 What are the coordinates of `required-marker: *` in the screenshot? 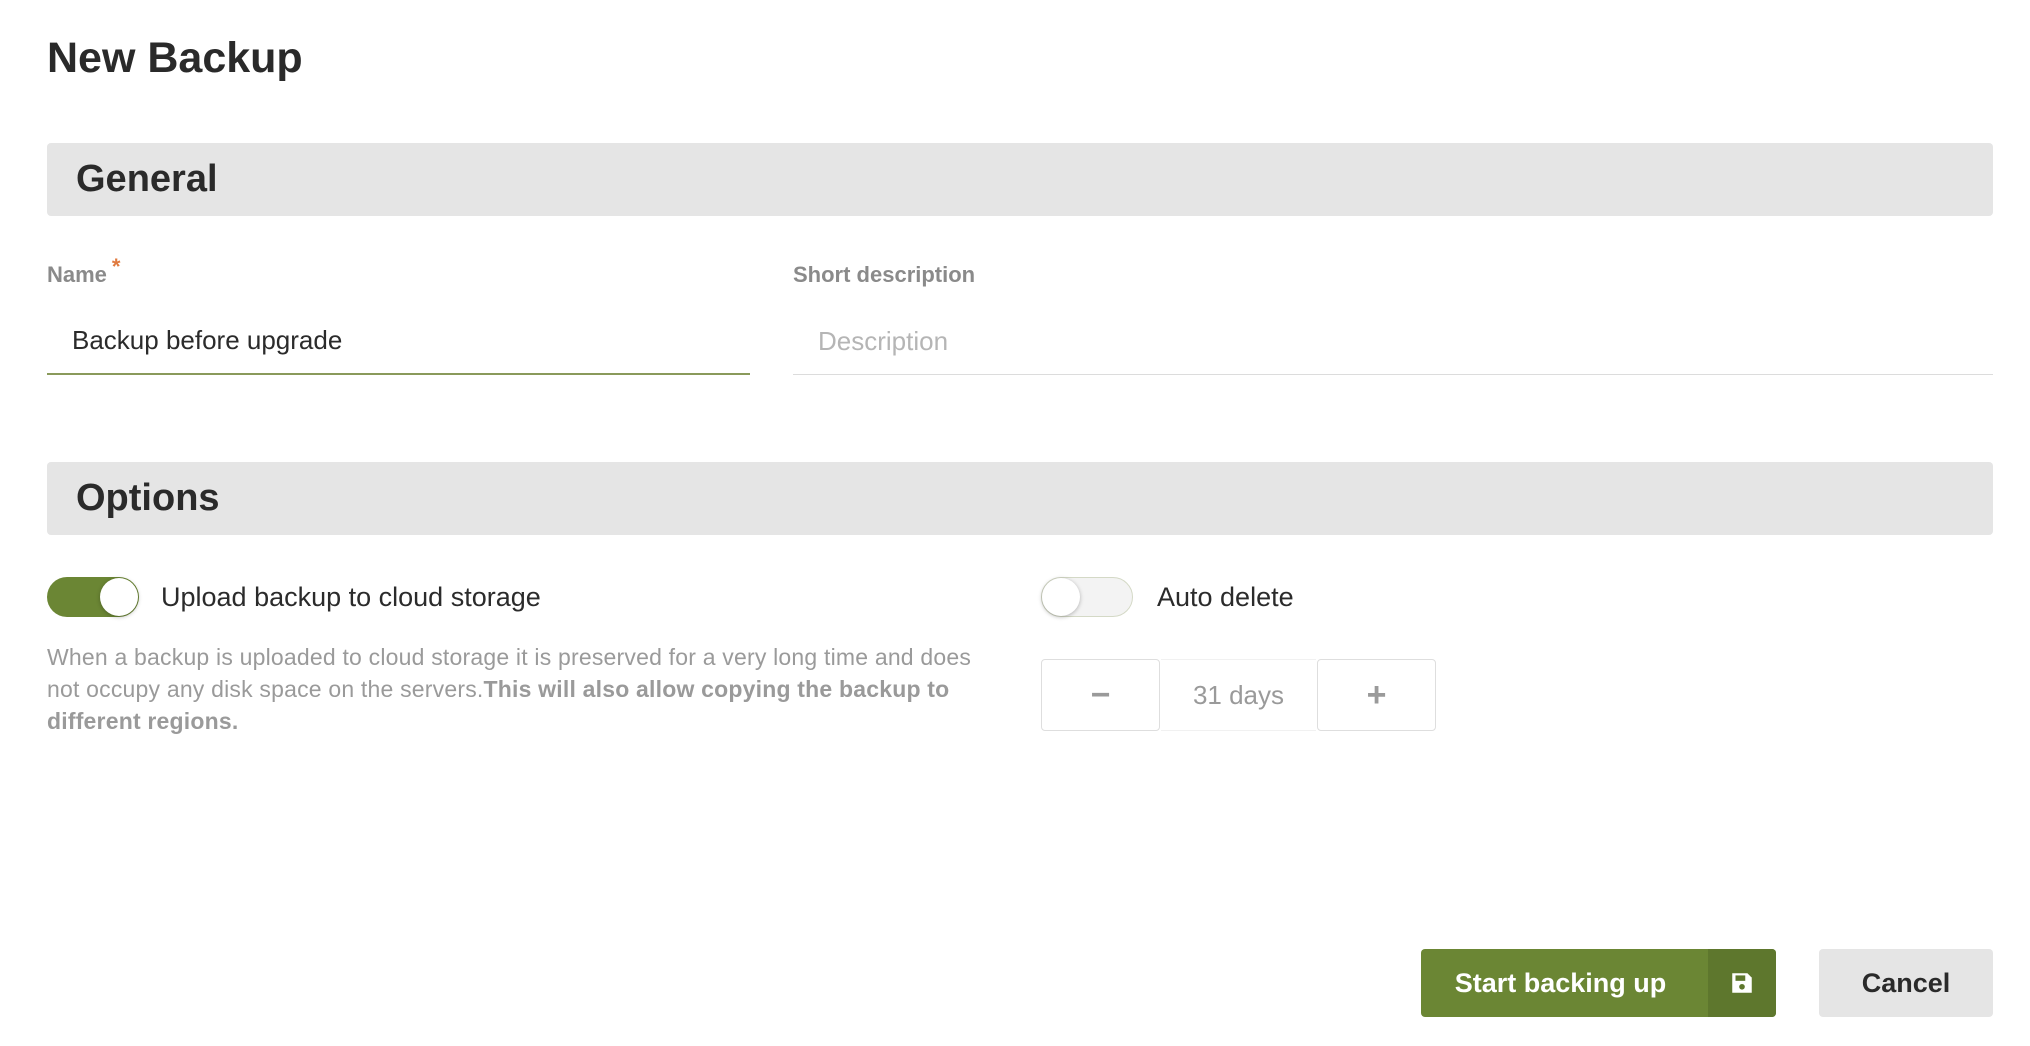 It's located at (116, 266).